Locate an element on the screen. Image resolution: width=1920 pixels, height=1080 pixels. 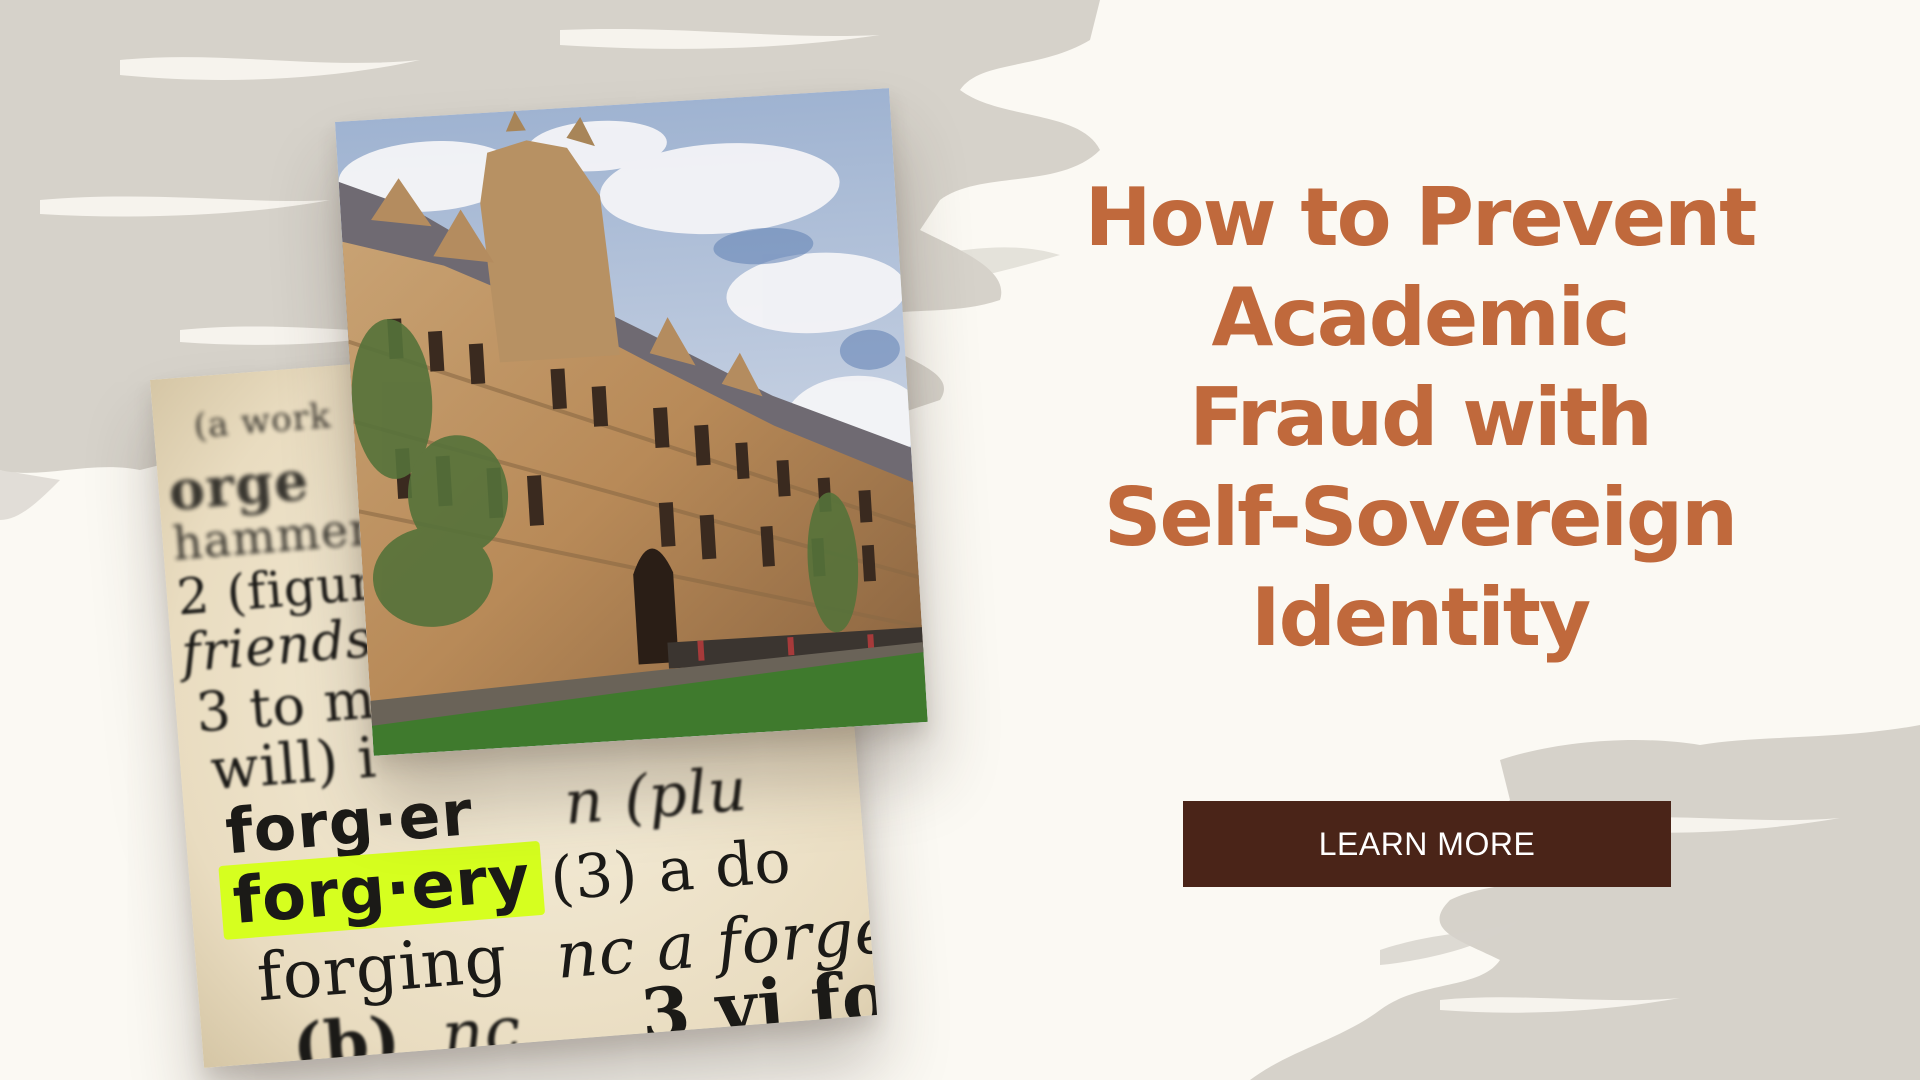
title-line: How to Prevent is located at coordinates (1421, 217).